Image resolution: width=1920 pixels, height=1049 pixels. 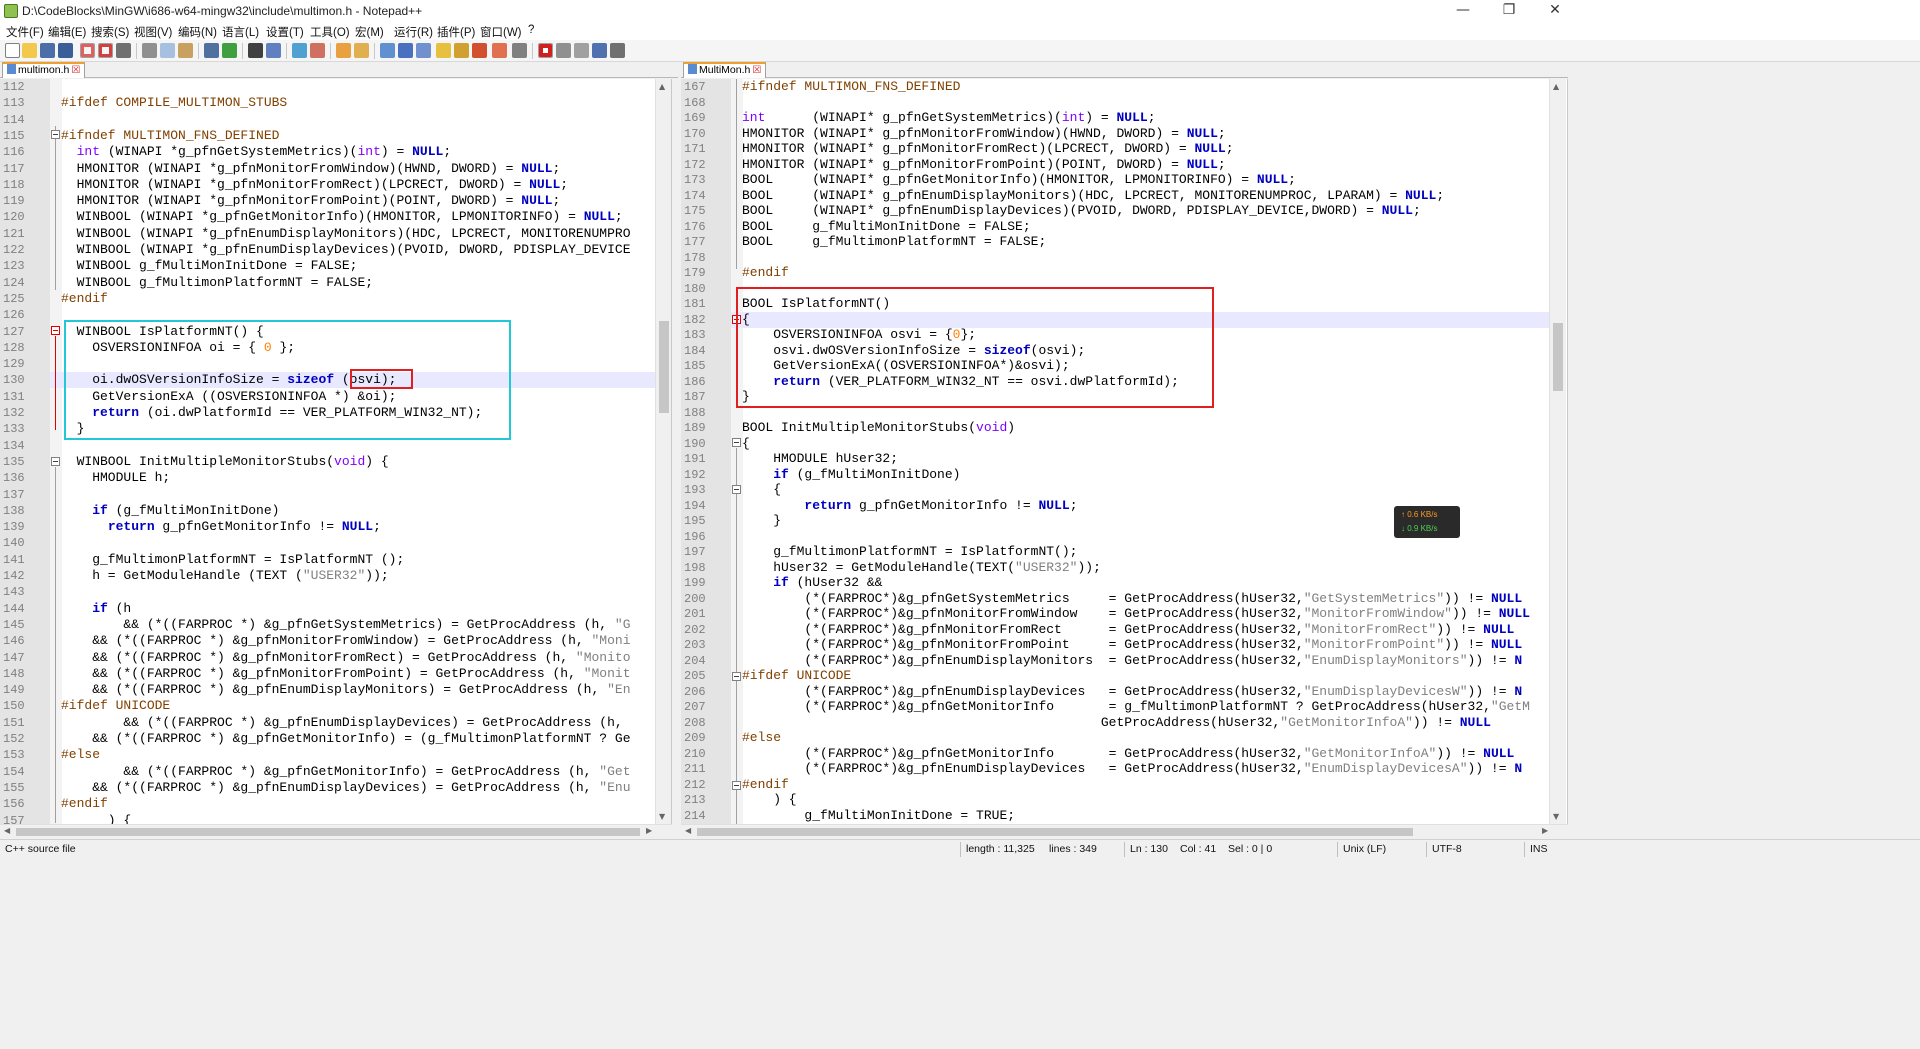 What do you see at coordinates (905, 366) in the screenshot?
I see `code-text: GetVersionExA((OSVERSIONINFOA*)&osvi);` at bounding box center [905, 366].